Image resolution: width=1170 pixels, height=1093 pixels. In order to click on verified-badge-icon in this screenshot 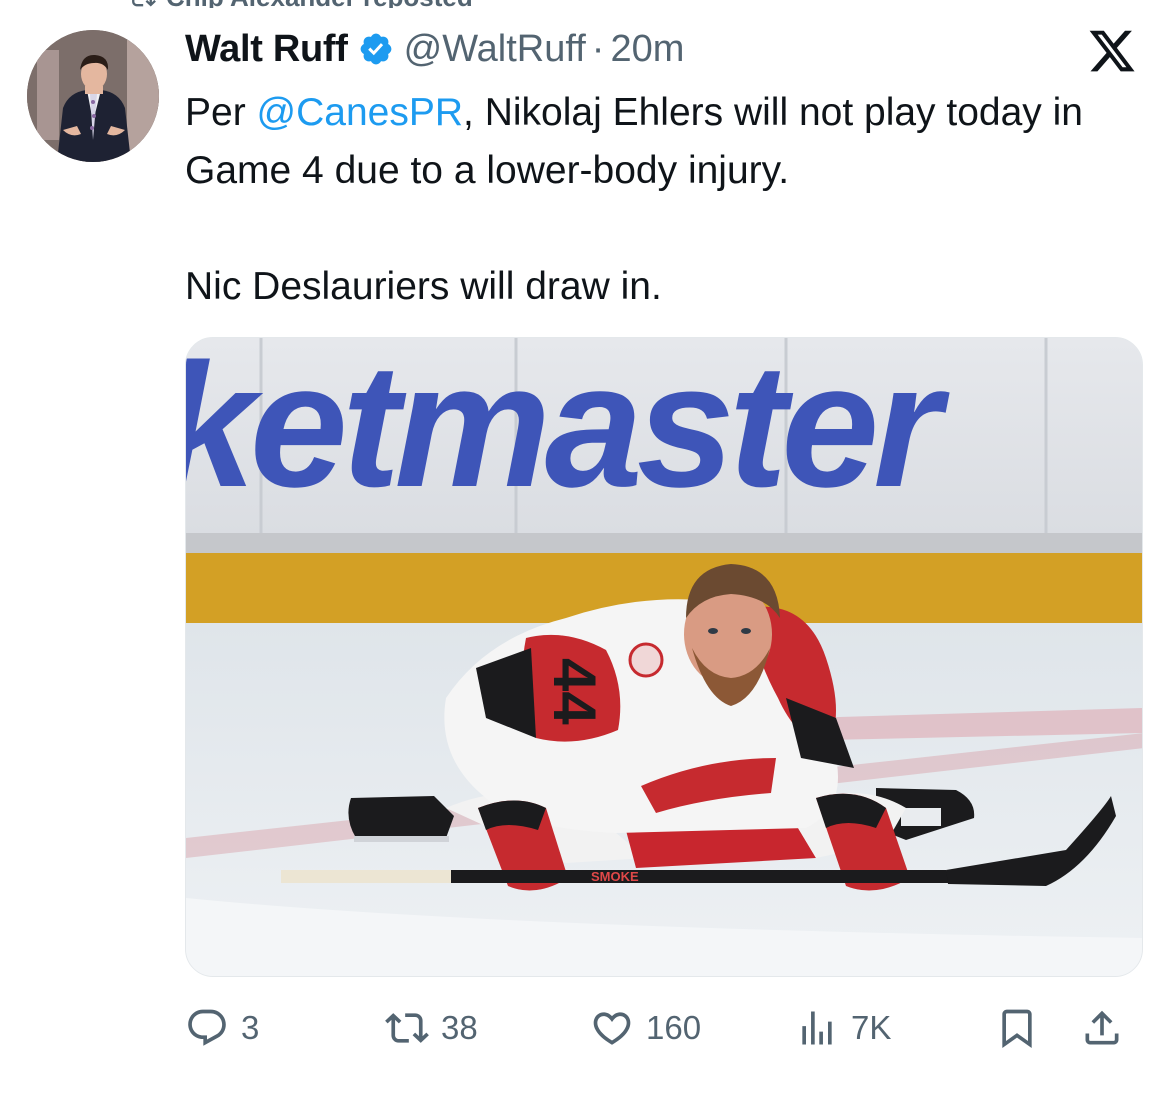, I will do `click(376, 49)`.